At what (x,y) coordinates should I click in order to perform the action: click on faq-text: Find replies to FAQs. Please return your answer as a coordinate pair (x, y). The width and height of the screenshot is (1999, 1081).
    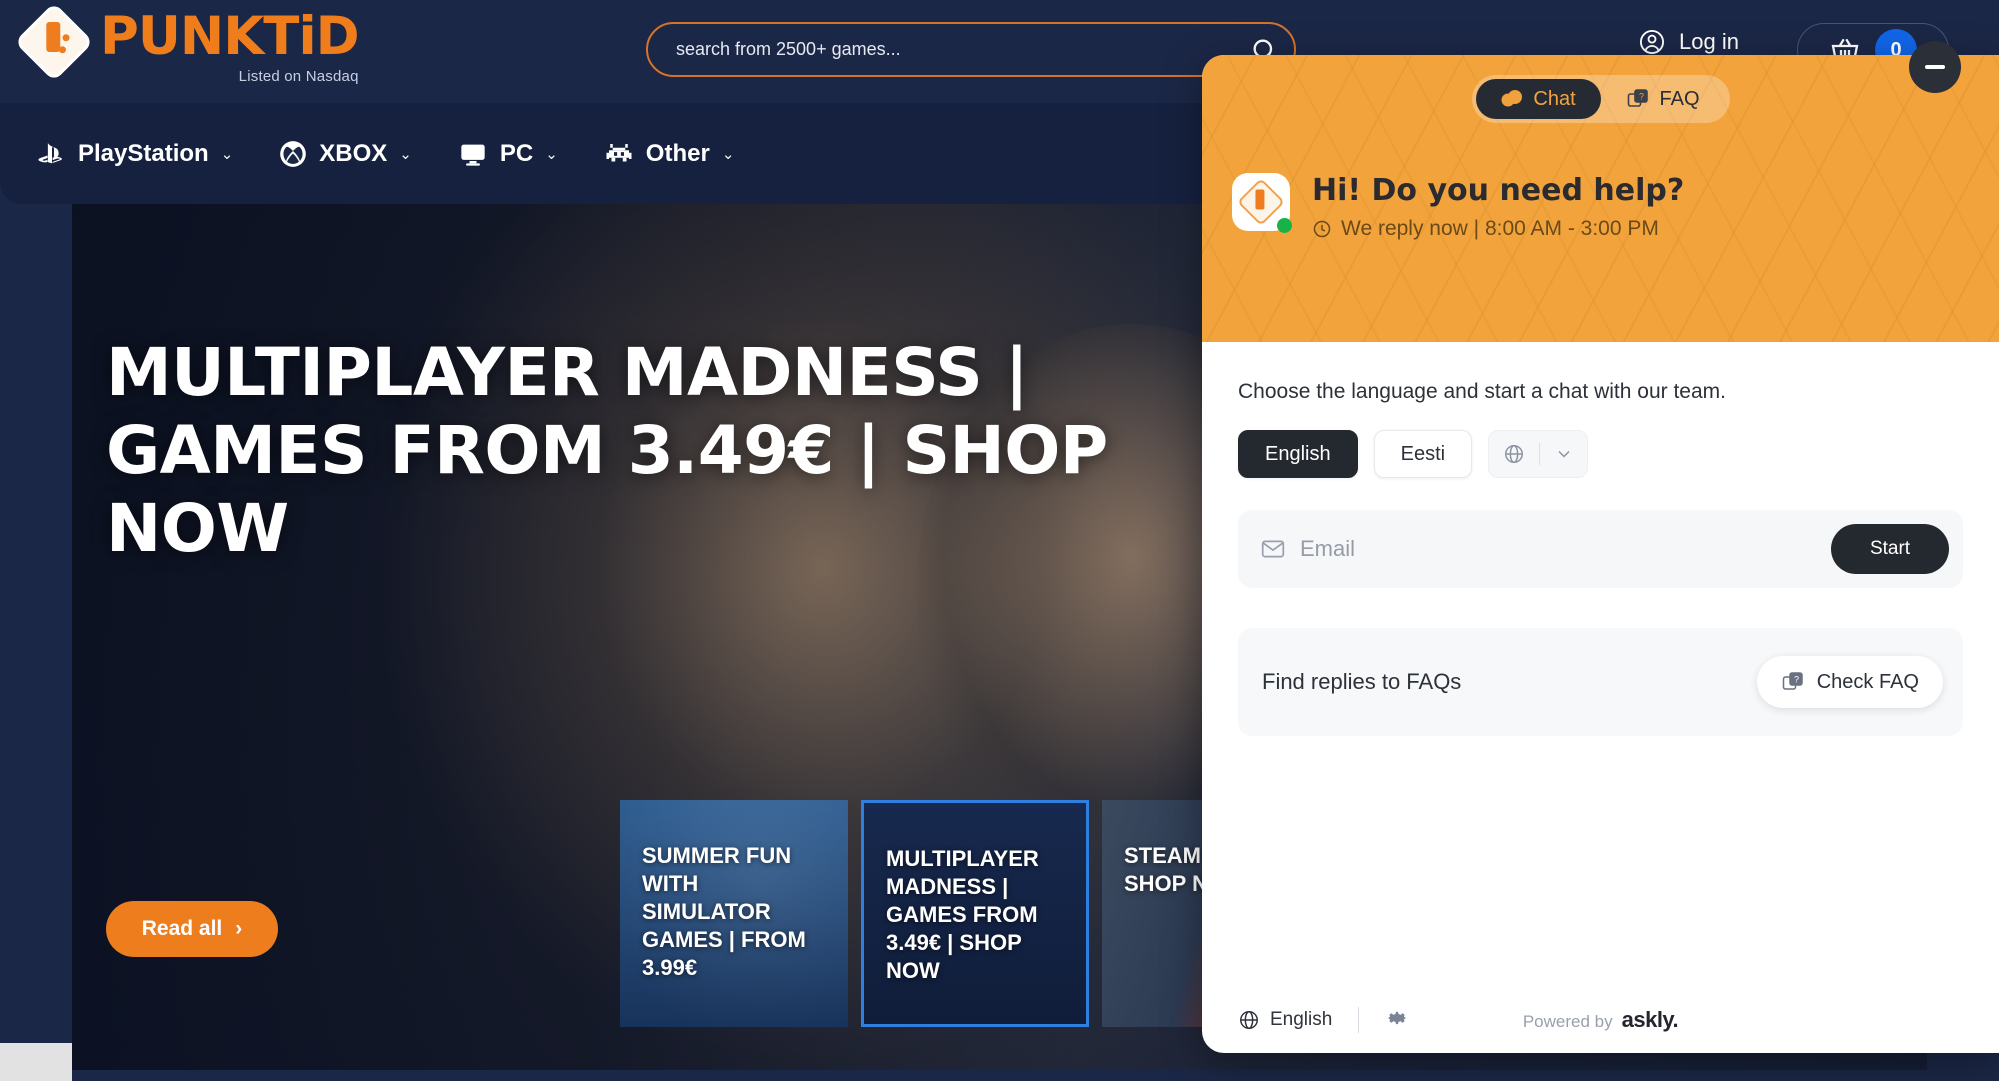
    Looking at the image, I should click on (1362, 681).